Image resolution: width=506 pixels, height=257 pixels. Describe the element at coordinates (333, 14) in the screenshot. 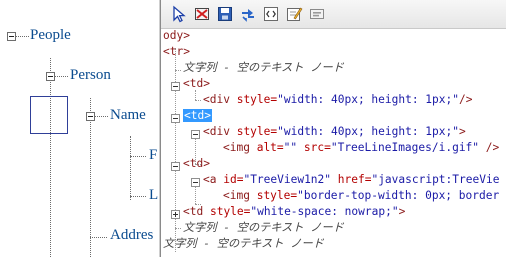

I see `devtools-toolbar` at that location.